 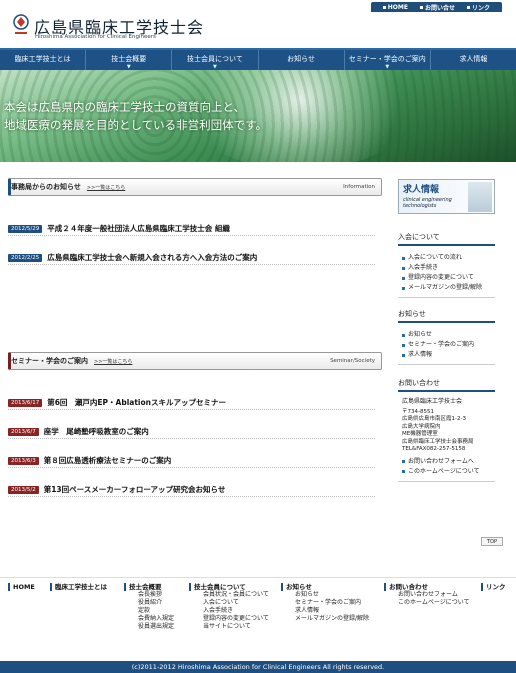 I want to click on seminar-title: 第6回 瀬戸内EP・Ablationスキルアップセミナー, so click(x=136, y=402).